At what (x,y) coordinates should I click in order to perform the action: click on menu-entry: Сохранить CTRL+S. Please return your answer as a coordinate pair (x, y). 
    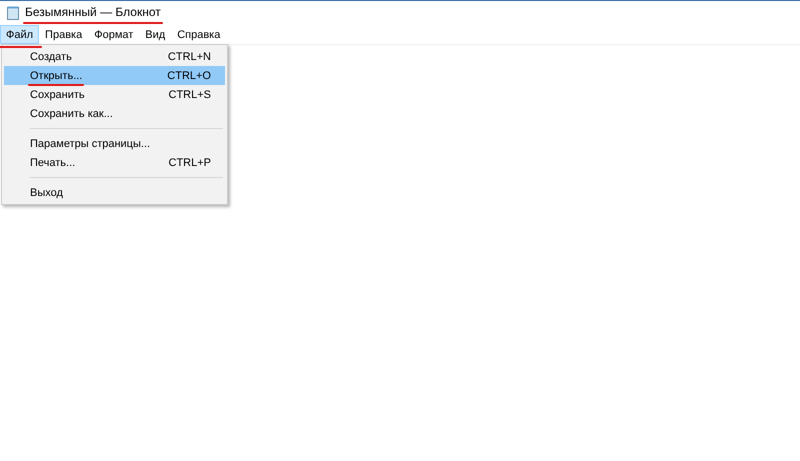
    Looking at the image, I should click on (114, 94).